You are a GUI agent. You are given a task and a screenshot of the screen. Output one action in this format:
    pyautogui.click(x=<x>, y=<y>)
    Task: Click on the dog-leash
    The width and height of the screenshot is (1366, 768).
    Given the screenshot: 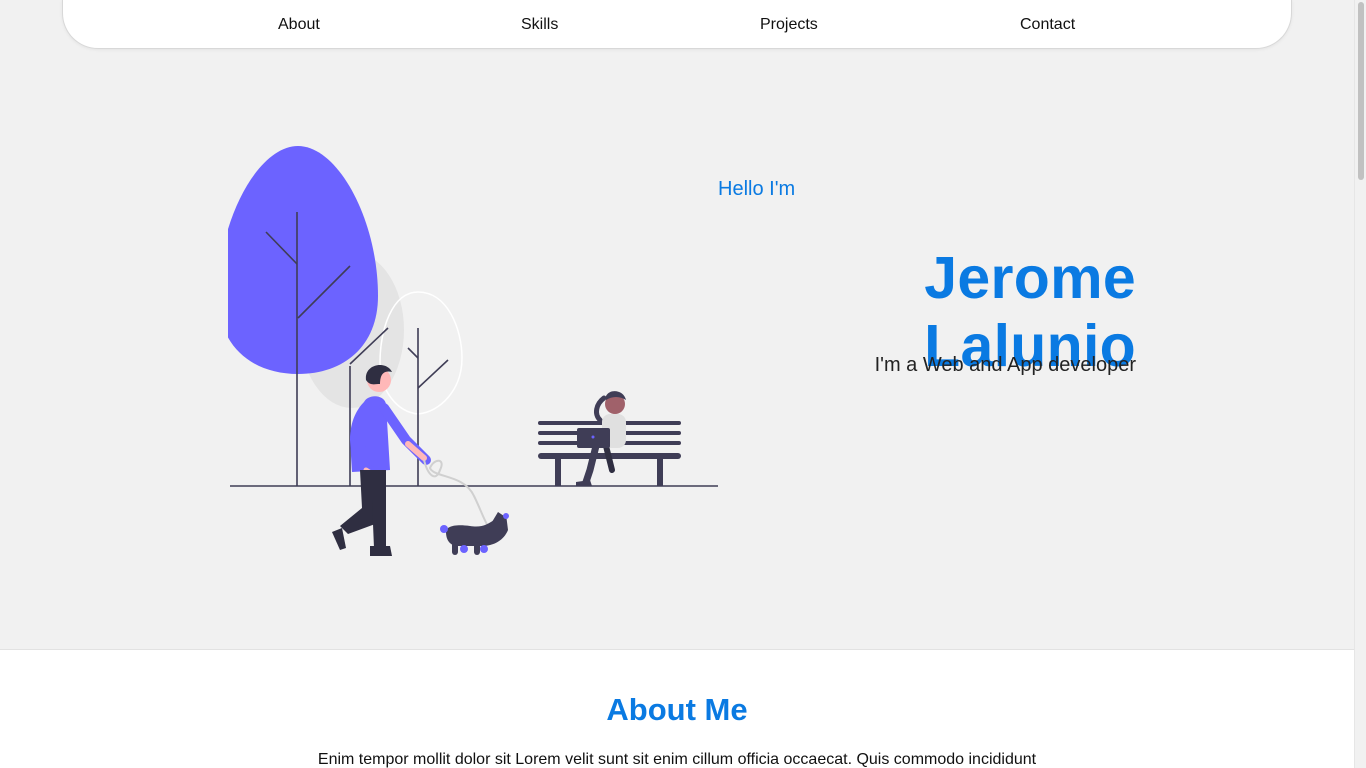 What is the action you would take?
    pyautogui.click(x=456, y=493)
    